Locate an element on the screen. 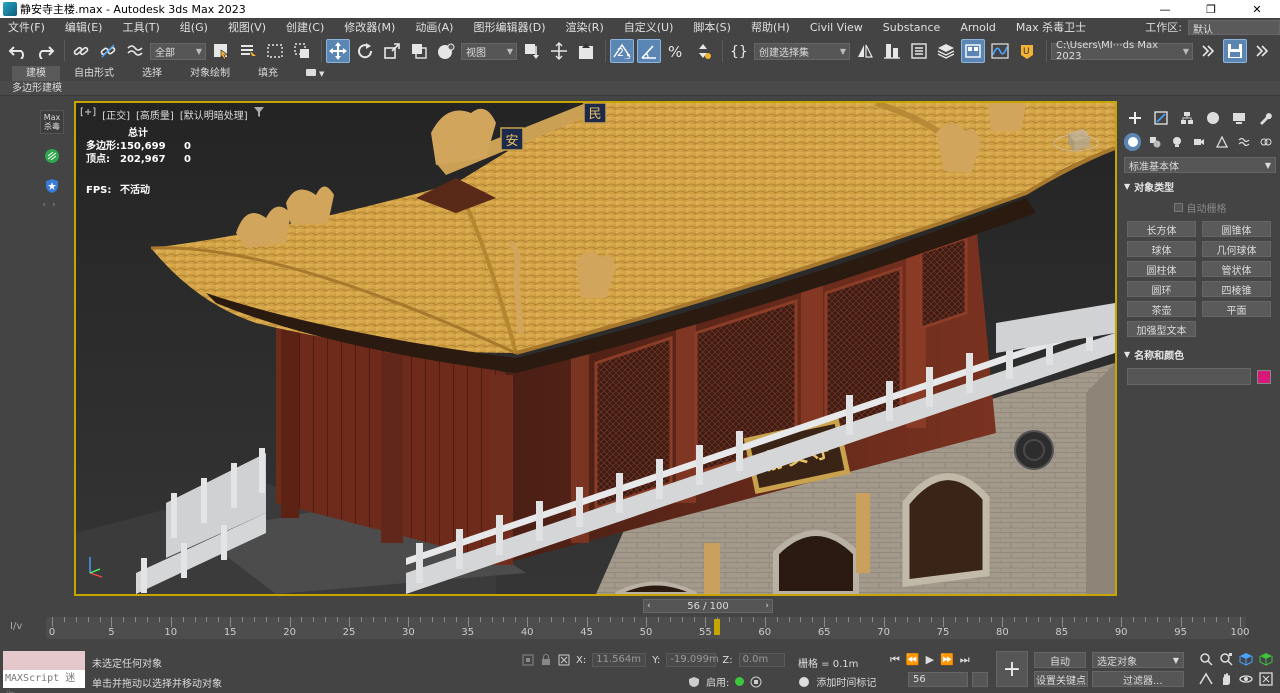  textplus-button: 加强型文本 is located at coordinates (1161, 329).